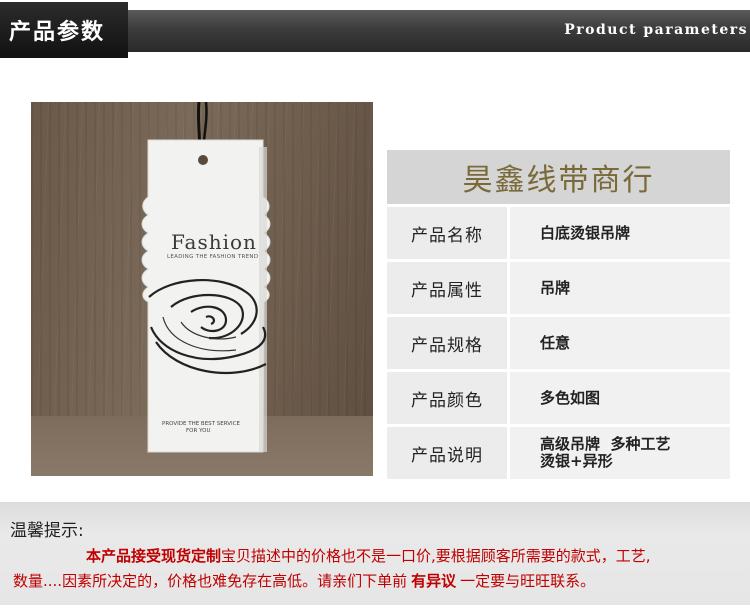 Image resolution: width=750 pixels, height=614 pixels. I want to click on row-label: 产品属性, so click(447, 288).